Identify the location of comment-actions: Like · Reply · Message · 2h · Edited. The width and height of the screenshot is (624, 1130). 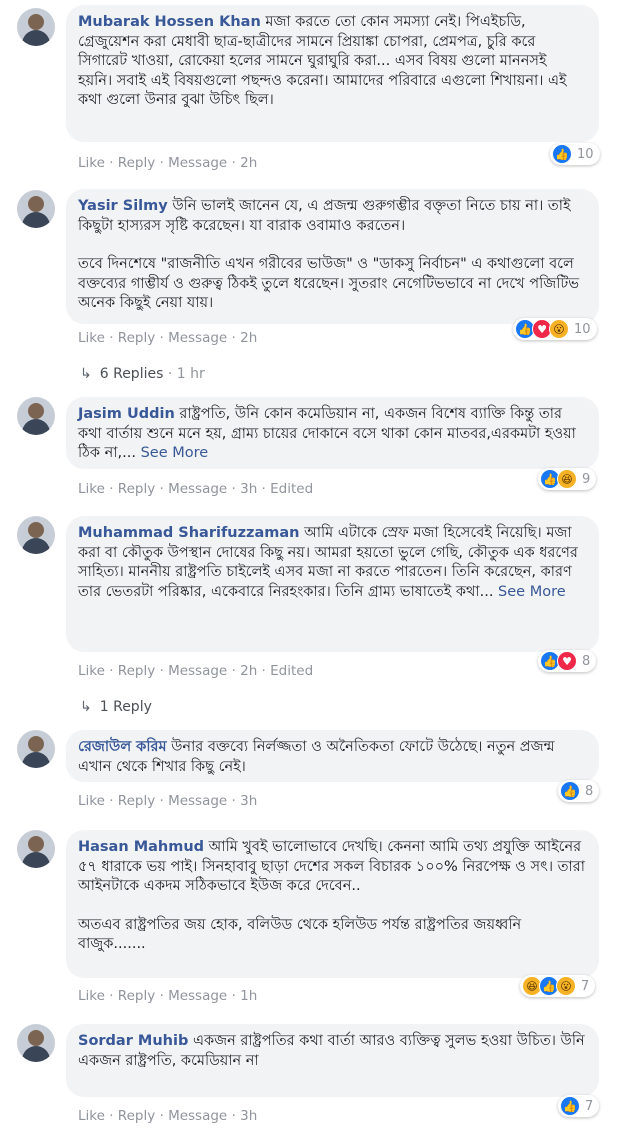
(196, 671).